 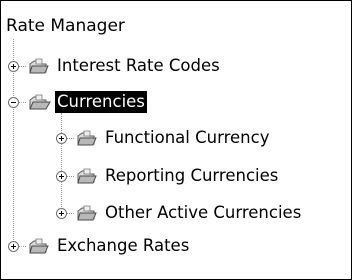 I want to click on tree-item-interest-rate-codes: Interest Rate Codes, so click(x=115, y=66).